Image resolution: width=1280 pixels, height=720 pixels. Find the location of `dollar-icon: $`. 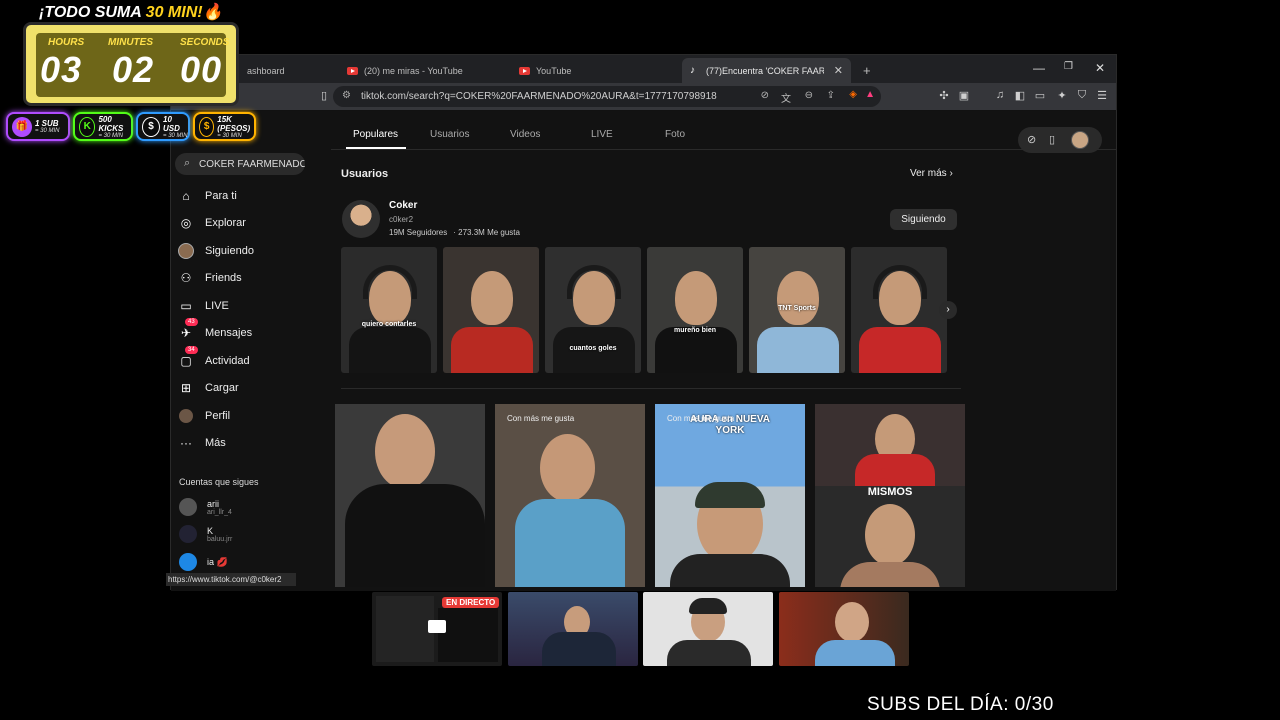

dollar-icon: $ is located at coordinates (151, 126).